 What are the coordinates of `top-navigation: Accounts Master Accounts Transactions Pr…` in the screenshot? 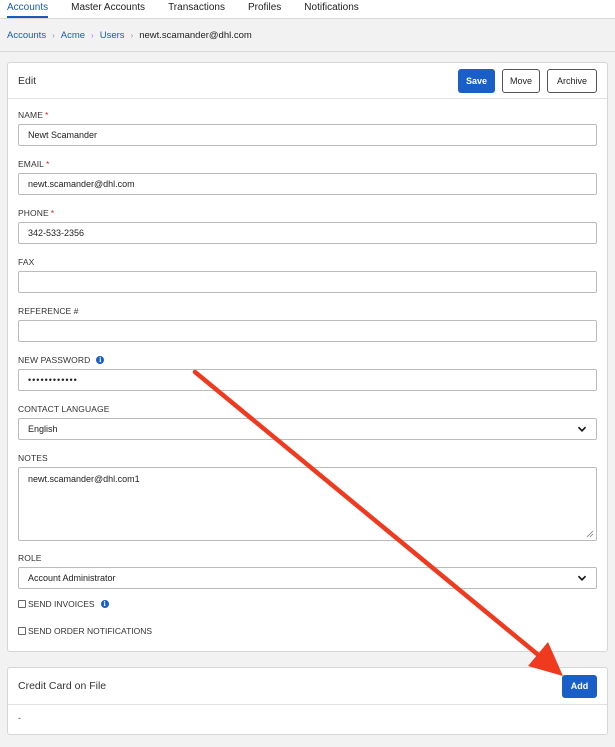 It's located at (307, 9).